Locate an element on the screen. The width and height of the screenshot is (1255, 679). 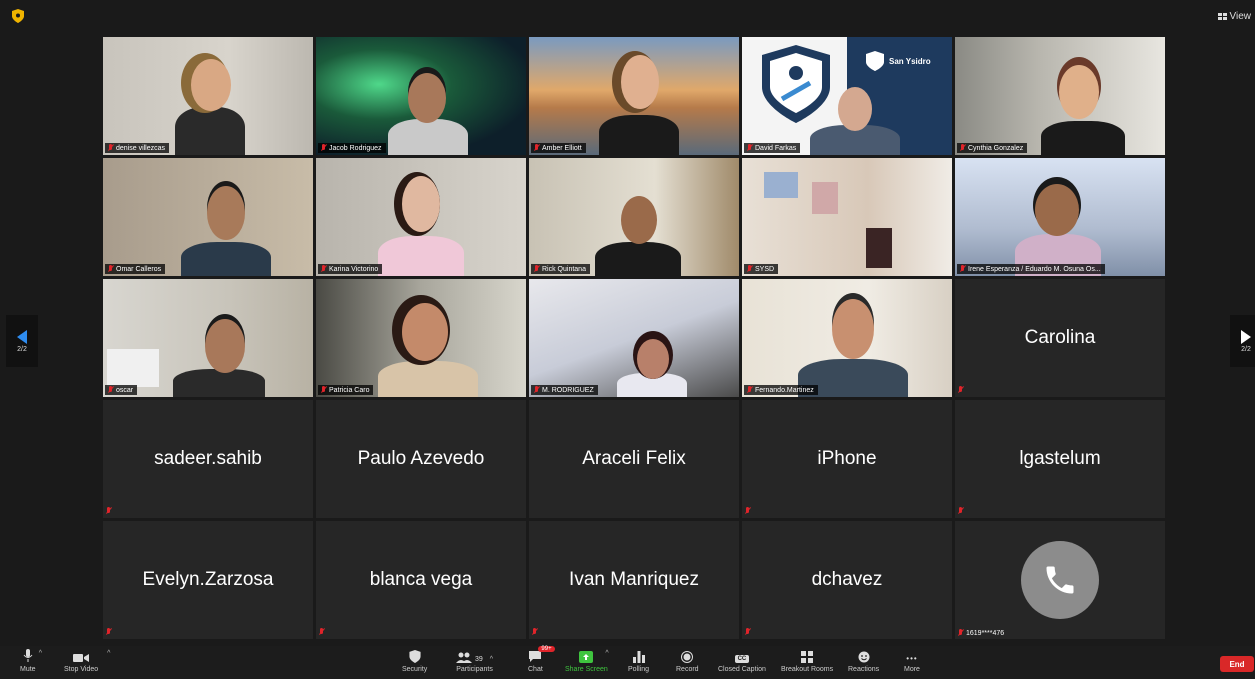
name-only-tile: blanca vega is located at coordinates (421, 580).